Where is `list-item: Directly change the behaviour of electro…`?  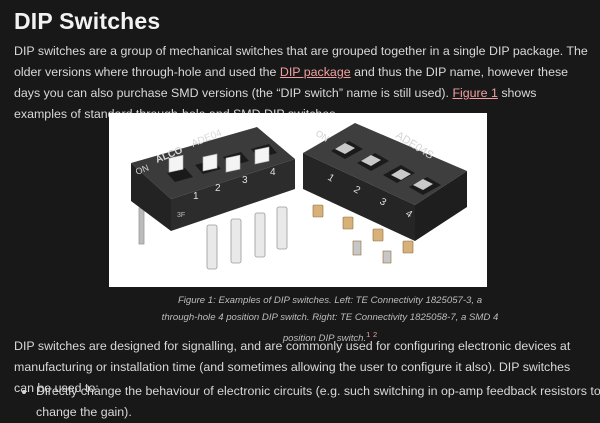
list-item: Directly change the behaviour of electro… is located at coordinates (318, 402).